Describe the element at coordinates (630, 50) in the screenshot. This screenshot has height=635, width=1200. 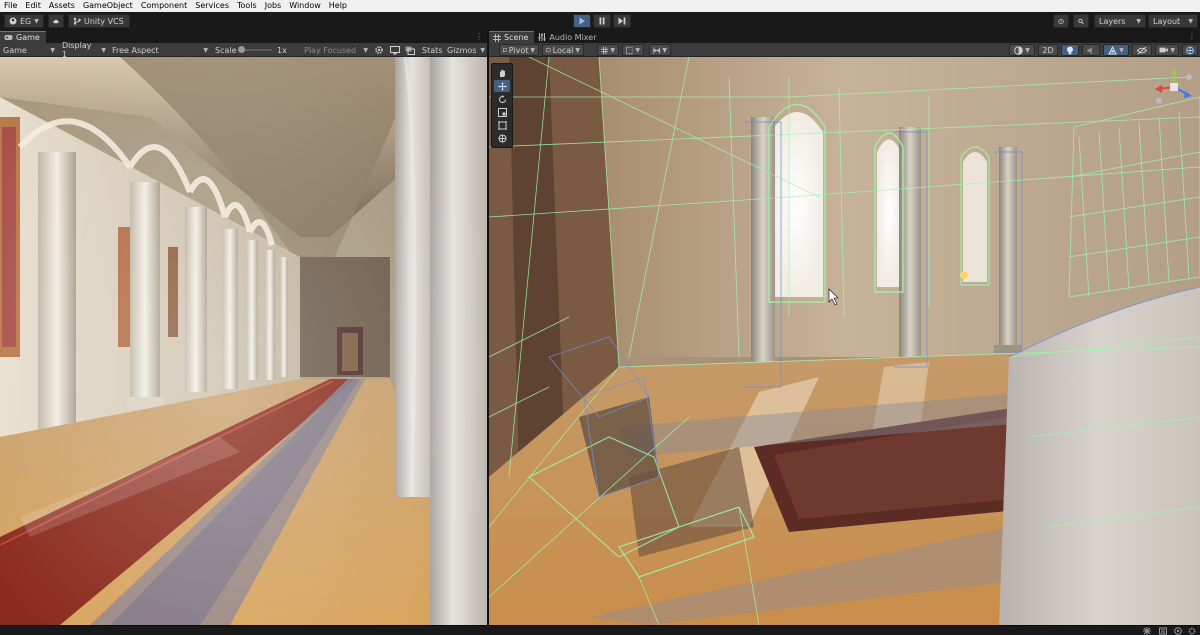
I see `snap-icon` at that location.